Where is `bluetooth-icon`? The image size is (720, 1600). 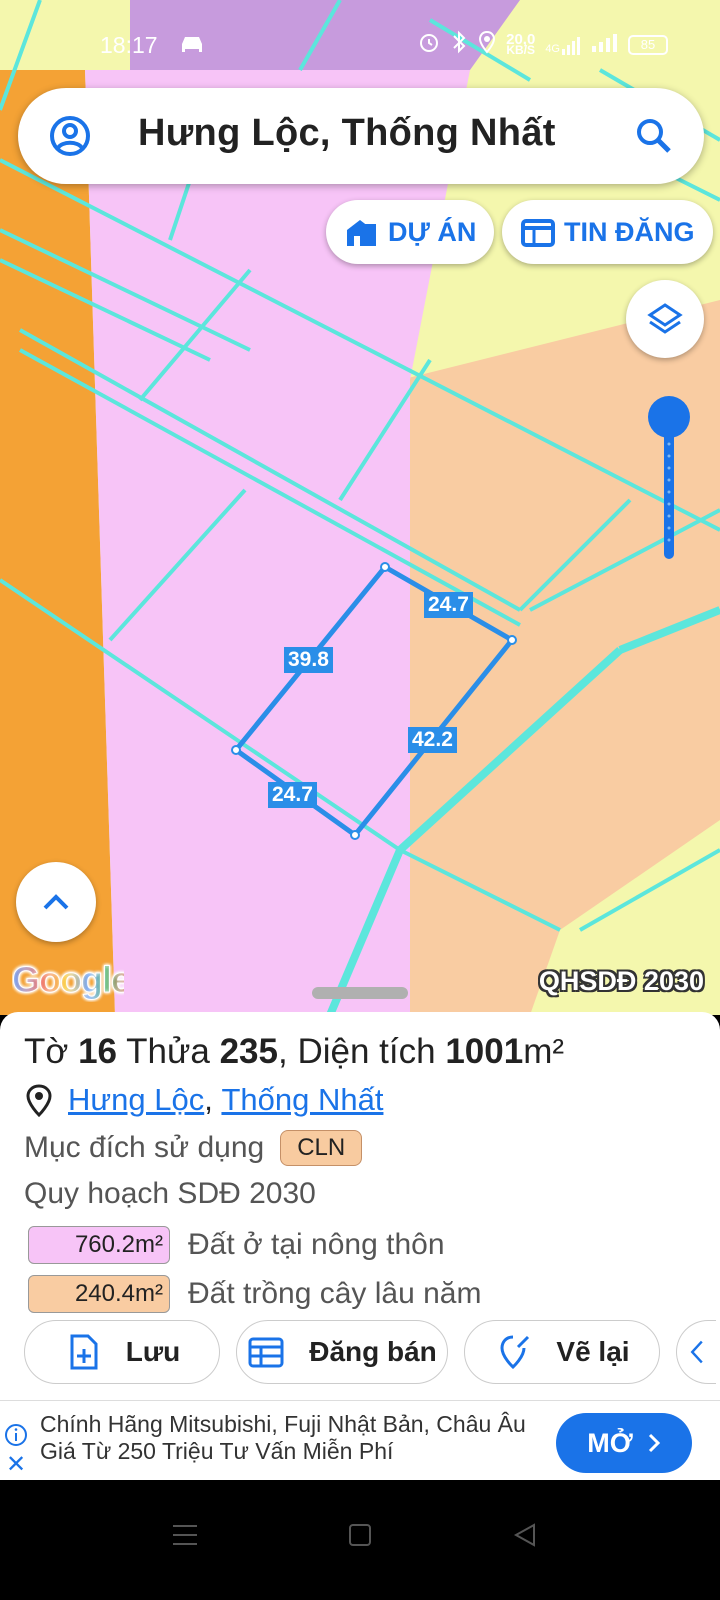 bluetooth-icon is located at coordinates (459, 45).